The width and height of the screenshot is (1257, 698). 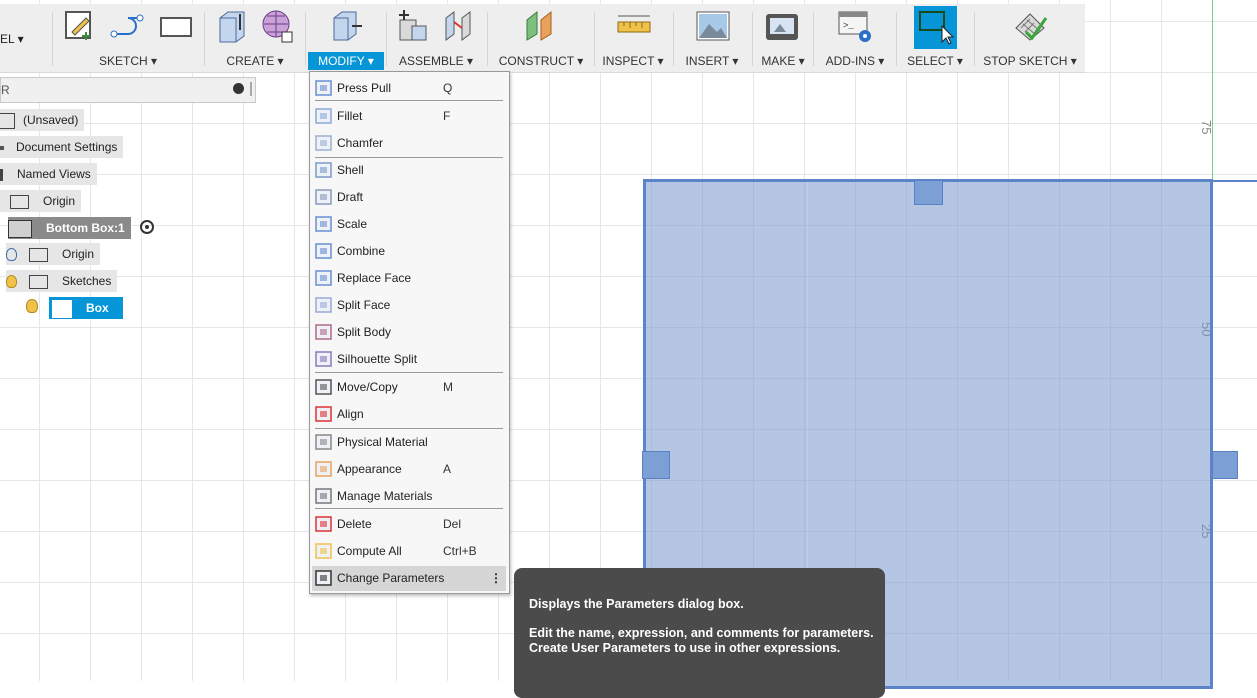 What do you see at coordinates (409, 170) in the screenshot?
I see `menu-item-shell: Shell` at bounding box center [409, 170].